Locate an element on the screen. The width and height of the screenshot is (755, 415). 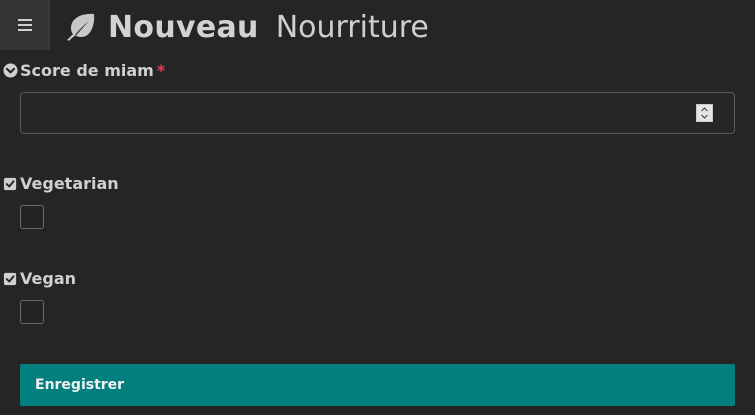
page-header: Nouveau Nourriture is located at coordinates (247, 27).